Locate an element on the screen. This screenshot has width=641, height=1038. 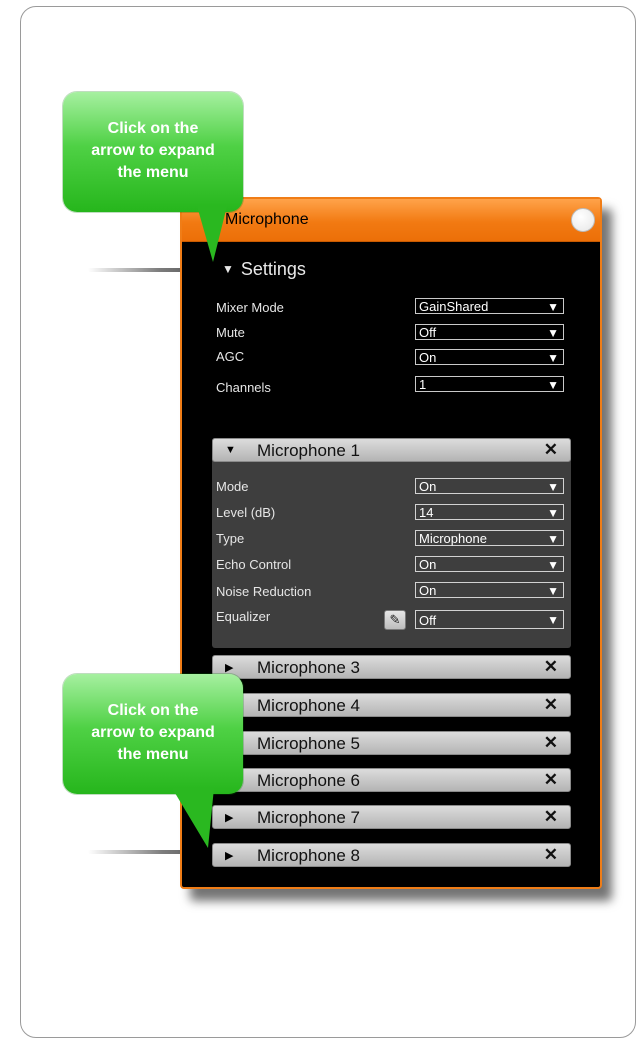
type-label: Type is located at coordinates (230, 538).